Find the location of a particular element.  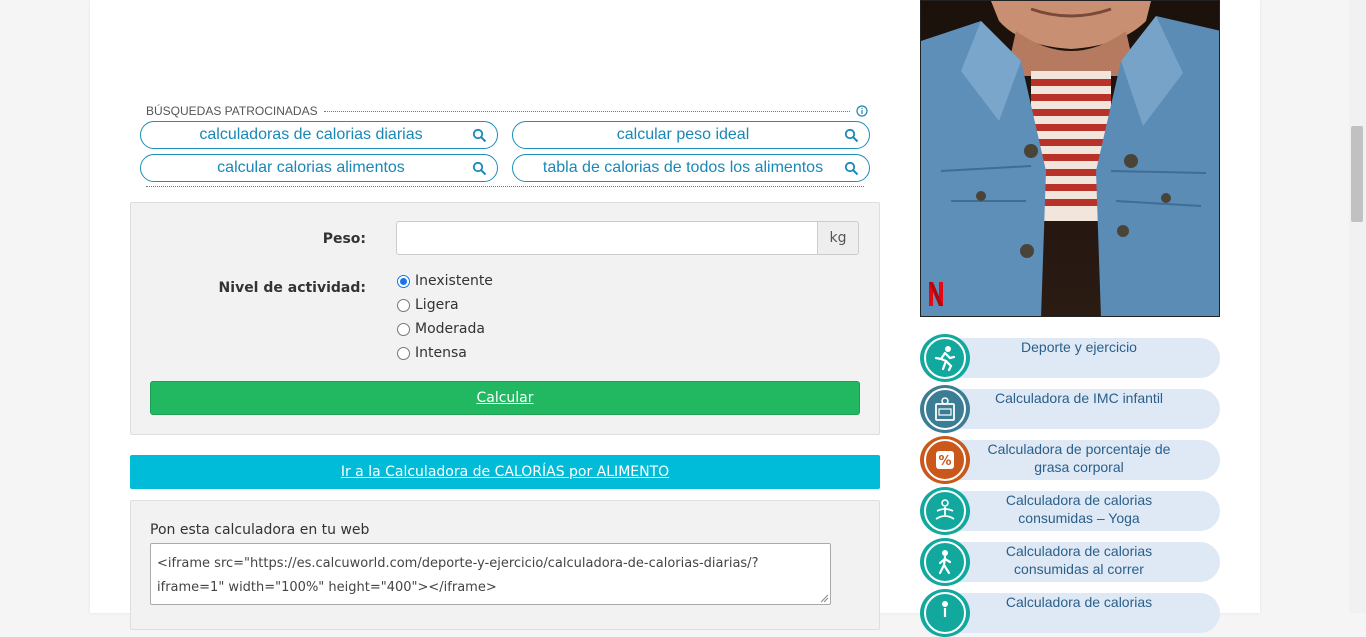

sponsored-searches-header: BÚSQUEDAS PATROCINADAS is located at coordinates (507, 111).